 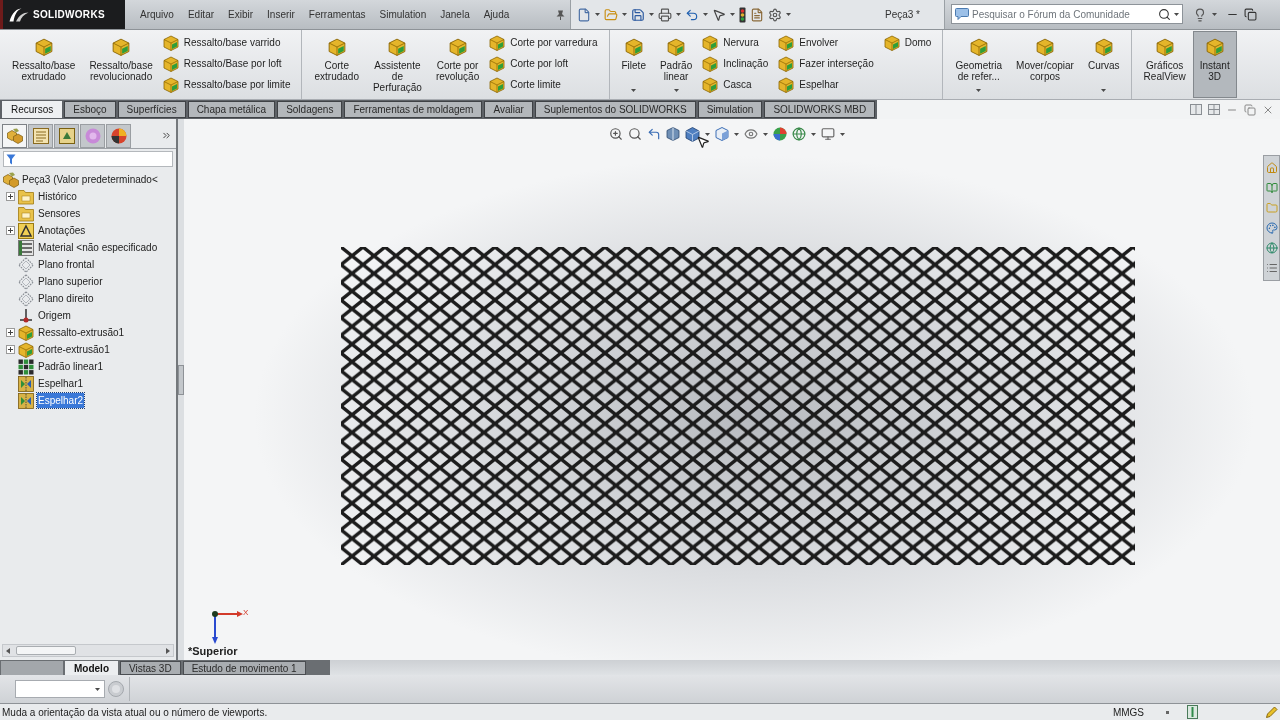 I want to click on tree-item: Histórico, so click(x=57, y=196).